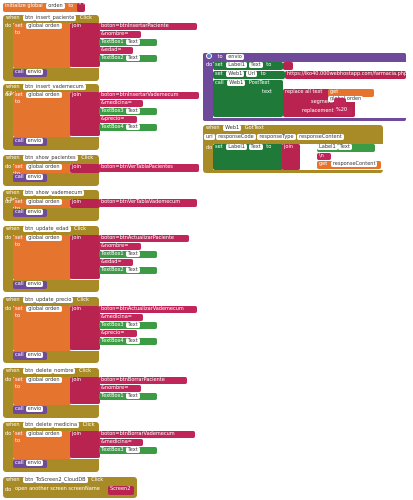 Image resolution: width=413 pixels, height=500 pixels. Describe the element at coordinates (318, 111) in the screenshot. I see `replacement-label: replacement` at that location.